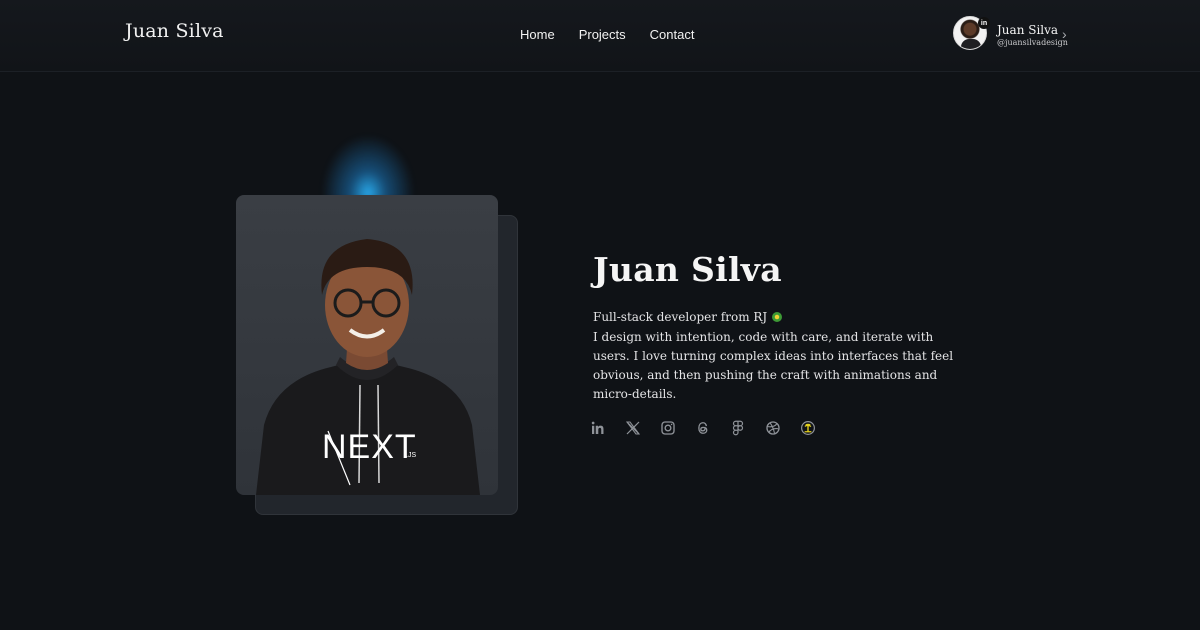 The height and width of the screenshot is (630, 1200). Describe the element at coordinates (537, 34) in the screenshot. I see `nav-link-home: Home` at that location.